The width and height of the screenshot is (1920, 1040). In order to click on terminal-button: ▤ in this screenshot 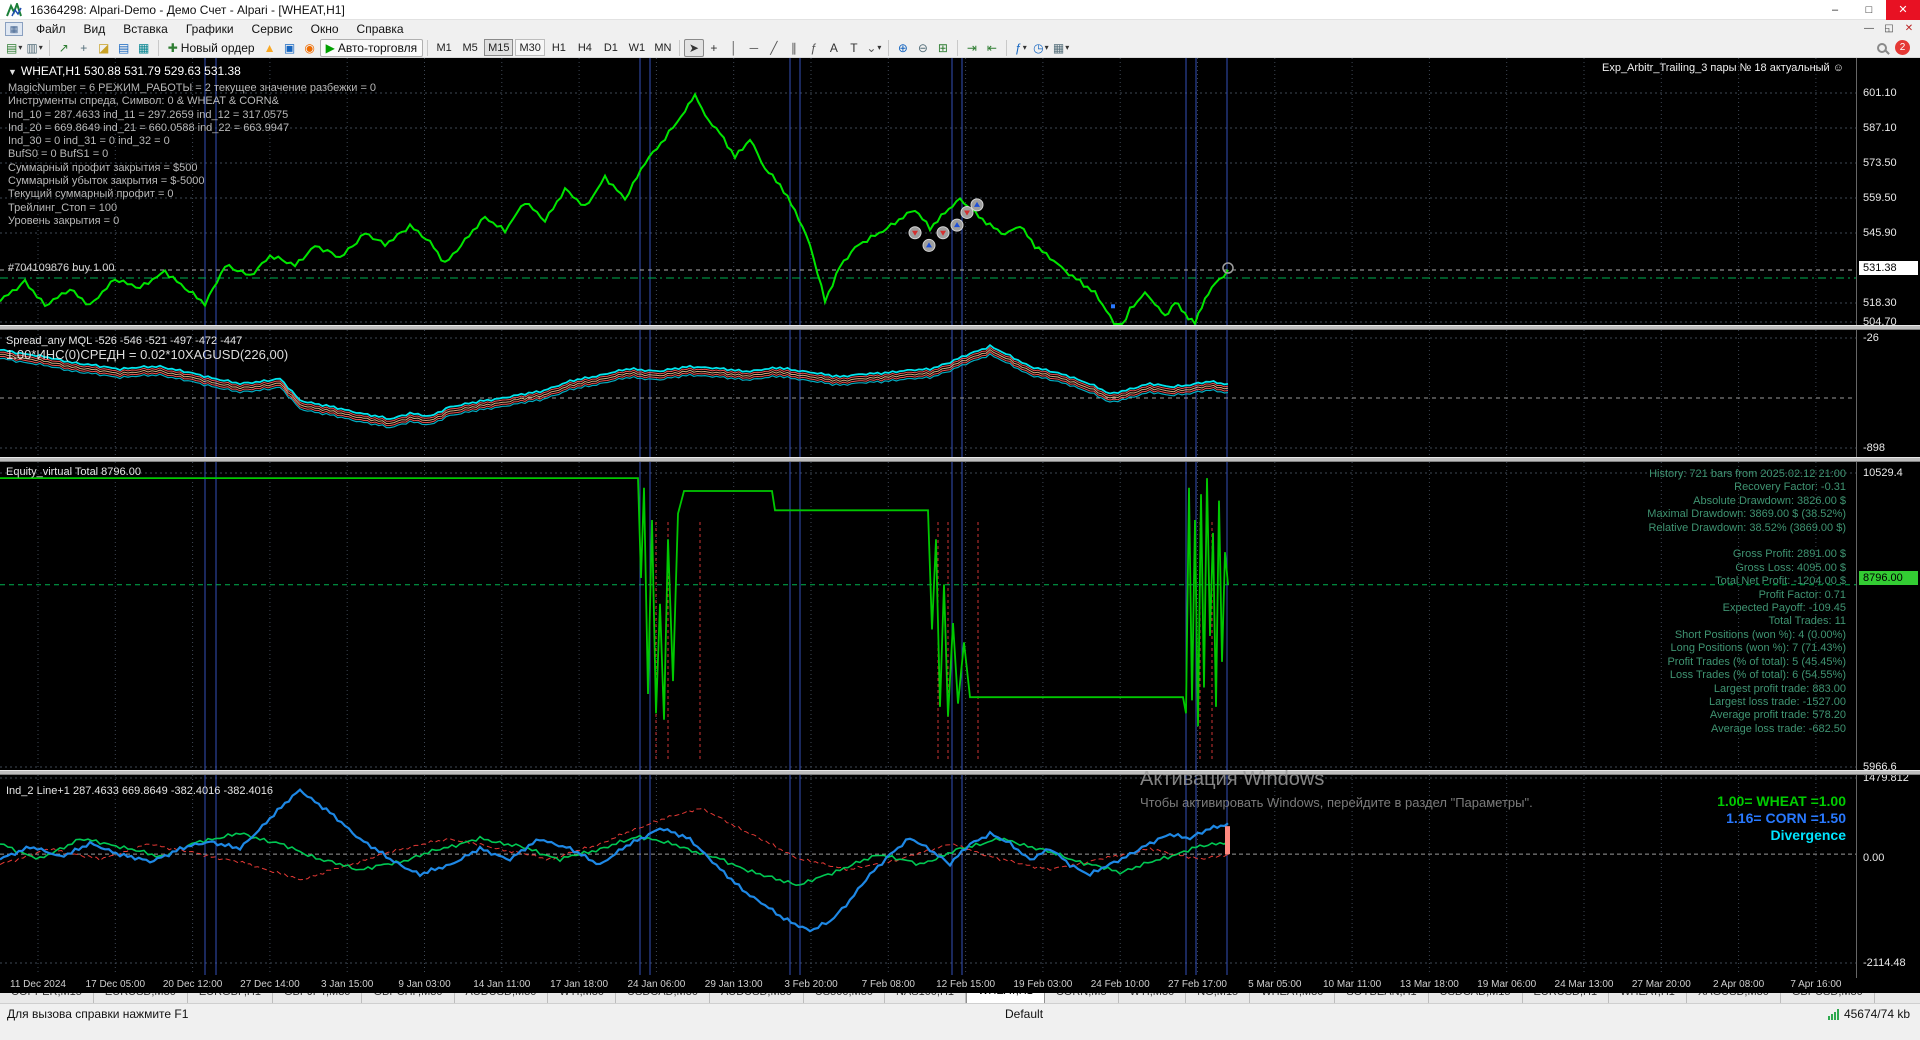, I will do `click(124, 48)`.